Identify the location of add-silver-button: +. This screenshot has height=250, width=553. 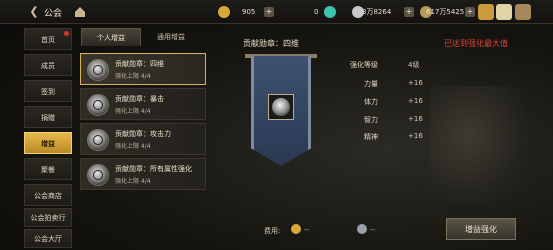
(409, 12).